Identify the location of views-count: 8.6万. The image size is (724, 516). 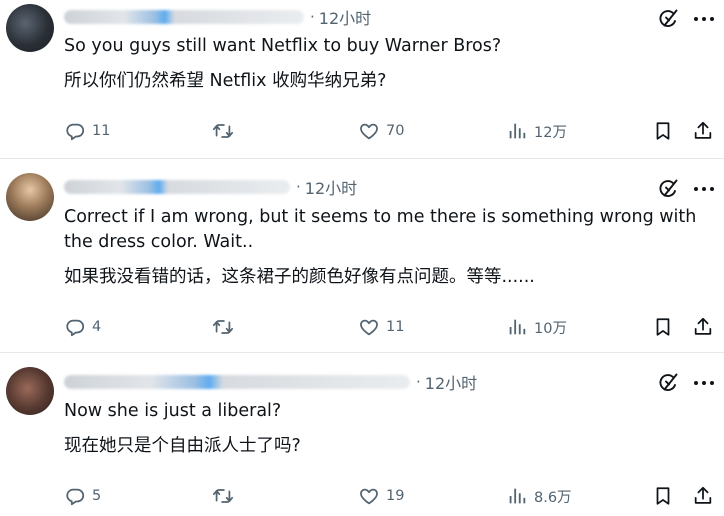
(553, 497).